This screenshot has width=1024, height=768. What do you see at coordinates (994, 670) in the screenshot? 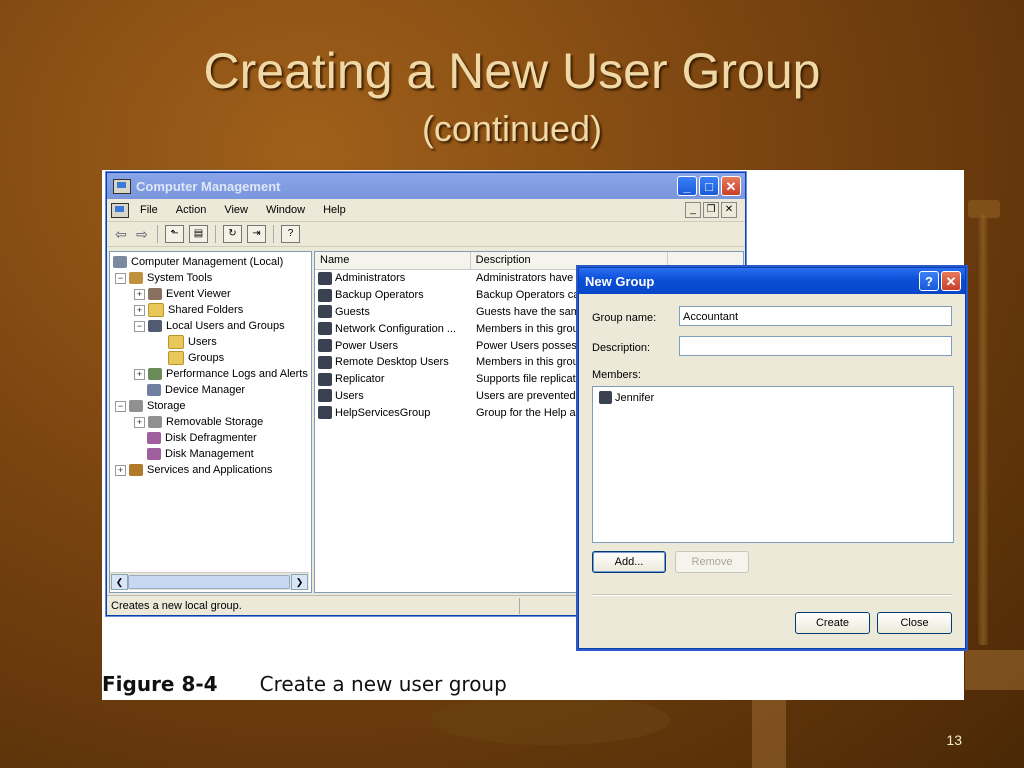
I see `decorative-arm` at bounding box center [994, 670].